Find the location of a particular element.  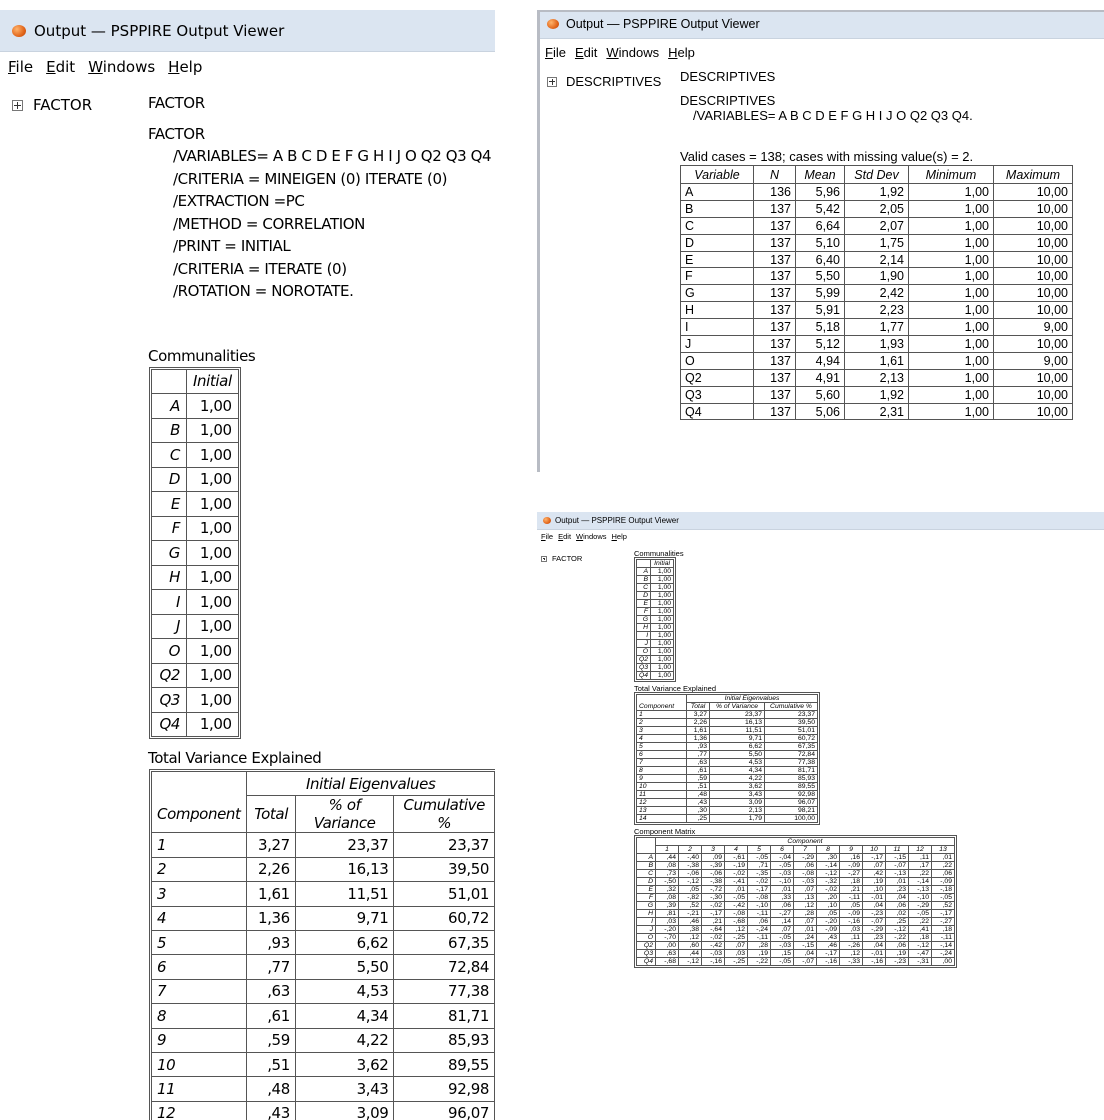

col-header: N is located at coordinates (774, 174).